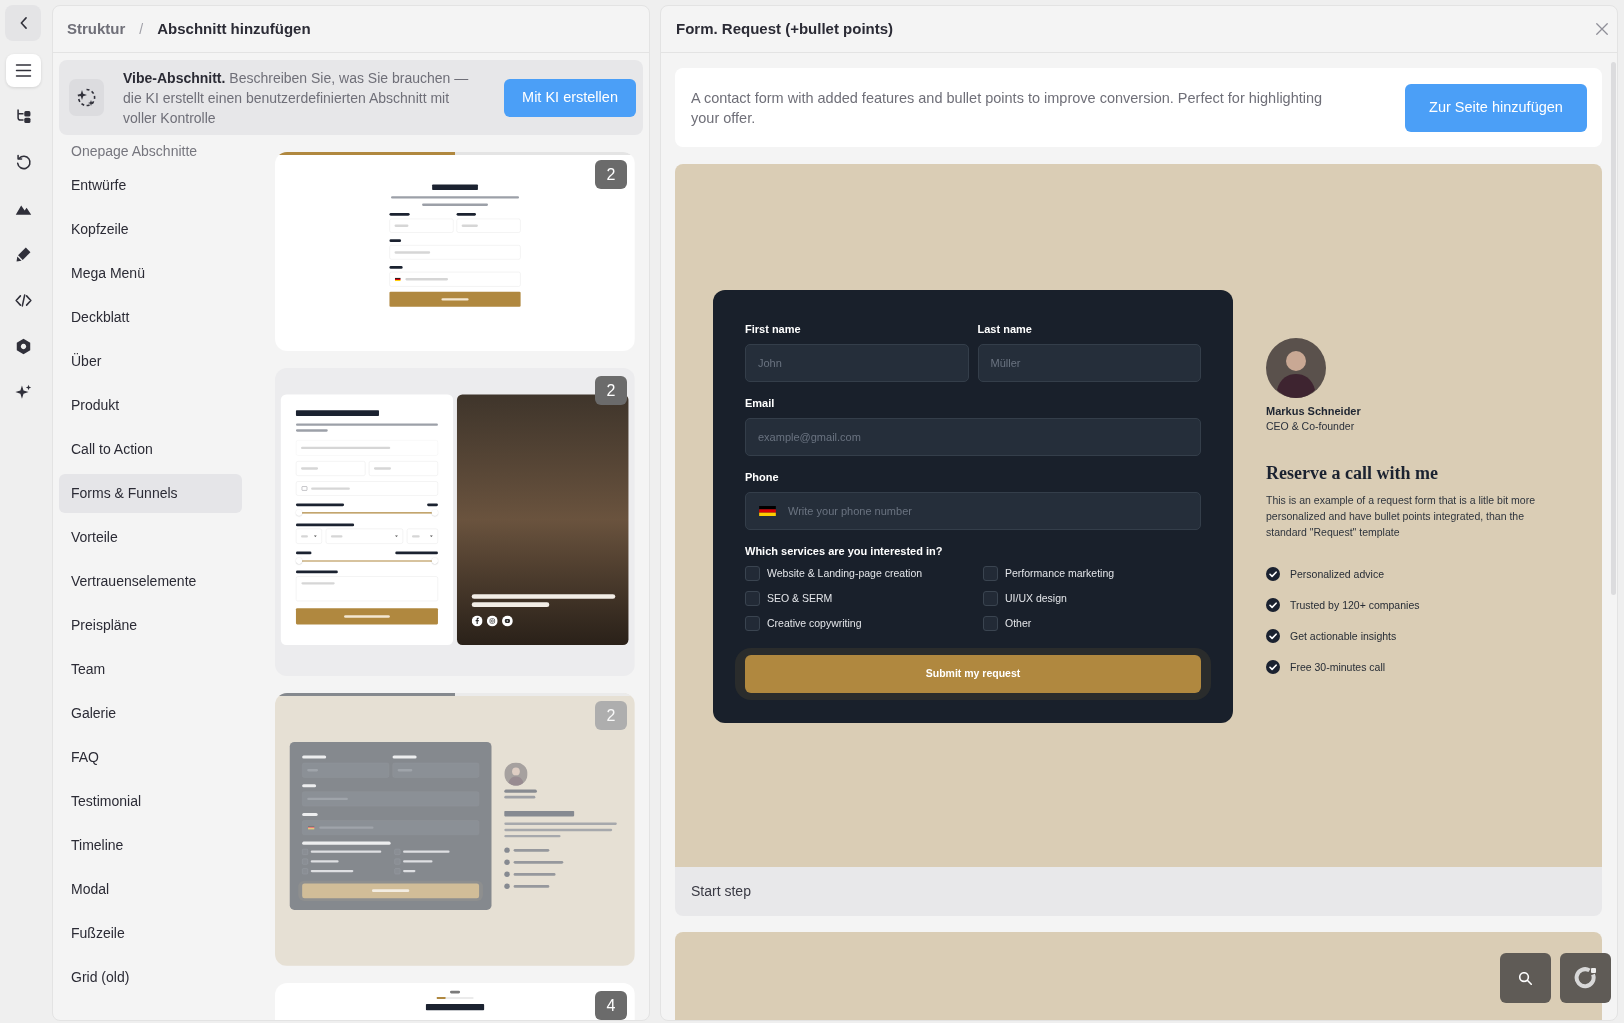 The height and width of the screenshot is (1023, 1624). What do you see at coordinates (150, 405) in the screenshot?
I see `category-item: Produkt` at bounding box center [150, 405].